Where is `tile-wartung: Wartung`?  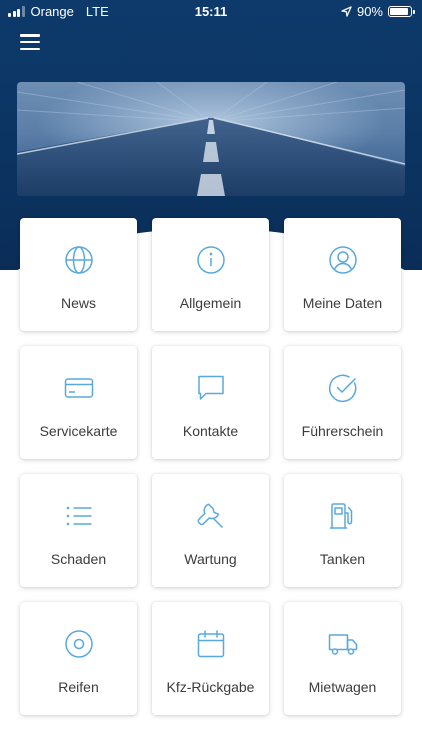 tile-wartung: Wartung is located at coordinates (210, 530).